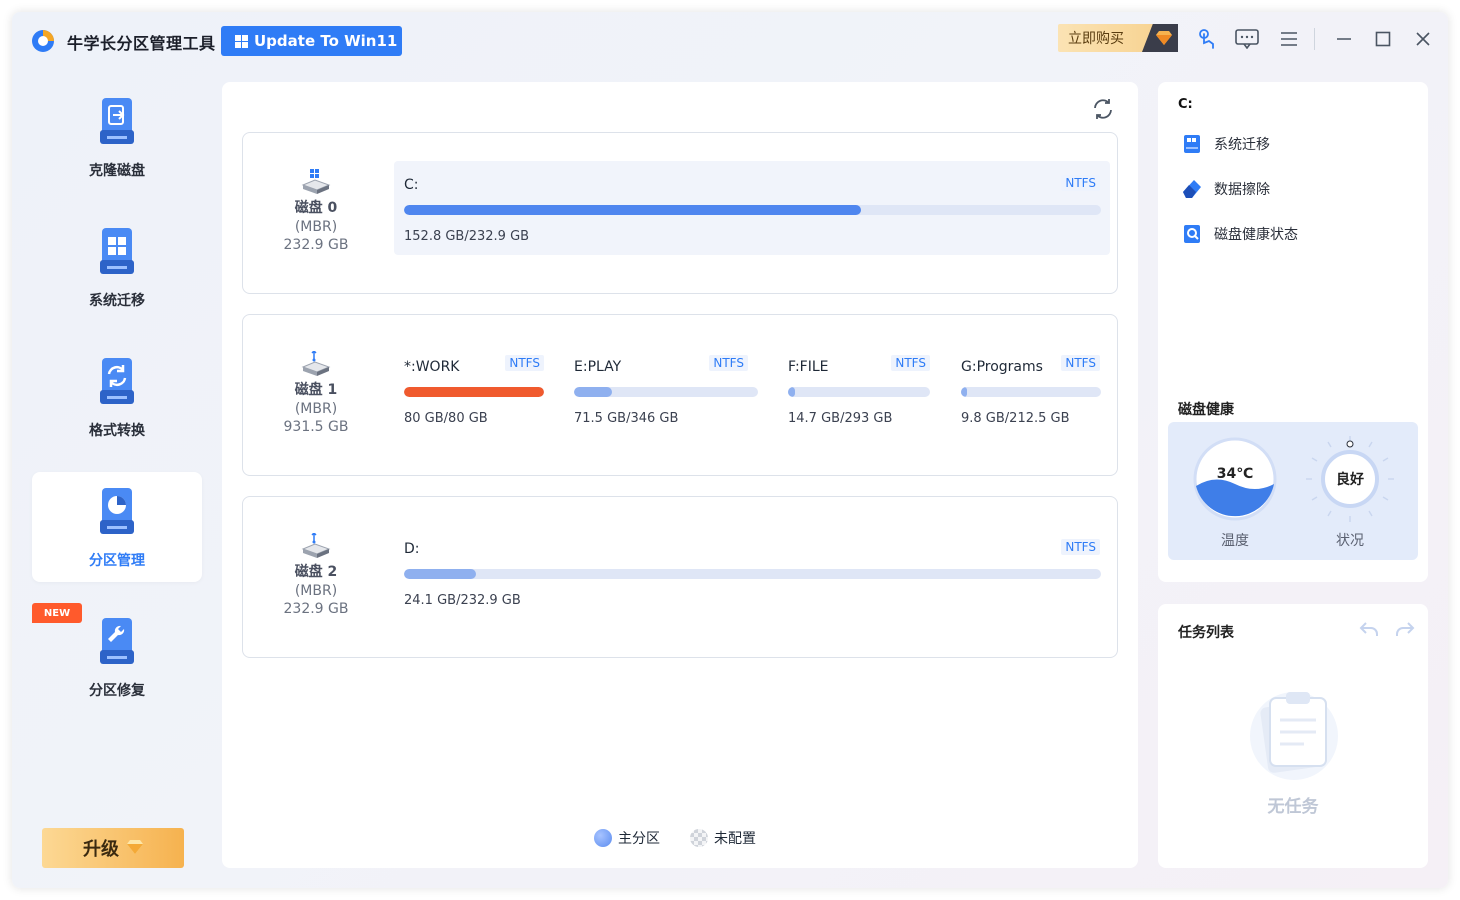 The image size is (1460, 900). Describe the element at coordinates (1103, 109) in the screenshot. I see `refresh-icon` at that location.